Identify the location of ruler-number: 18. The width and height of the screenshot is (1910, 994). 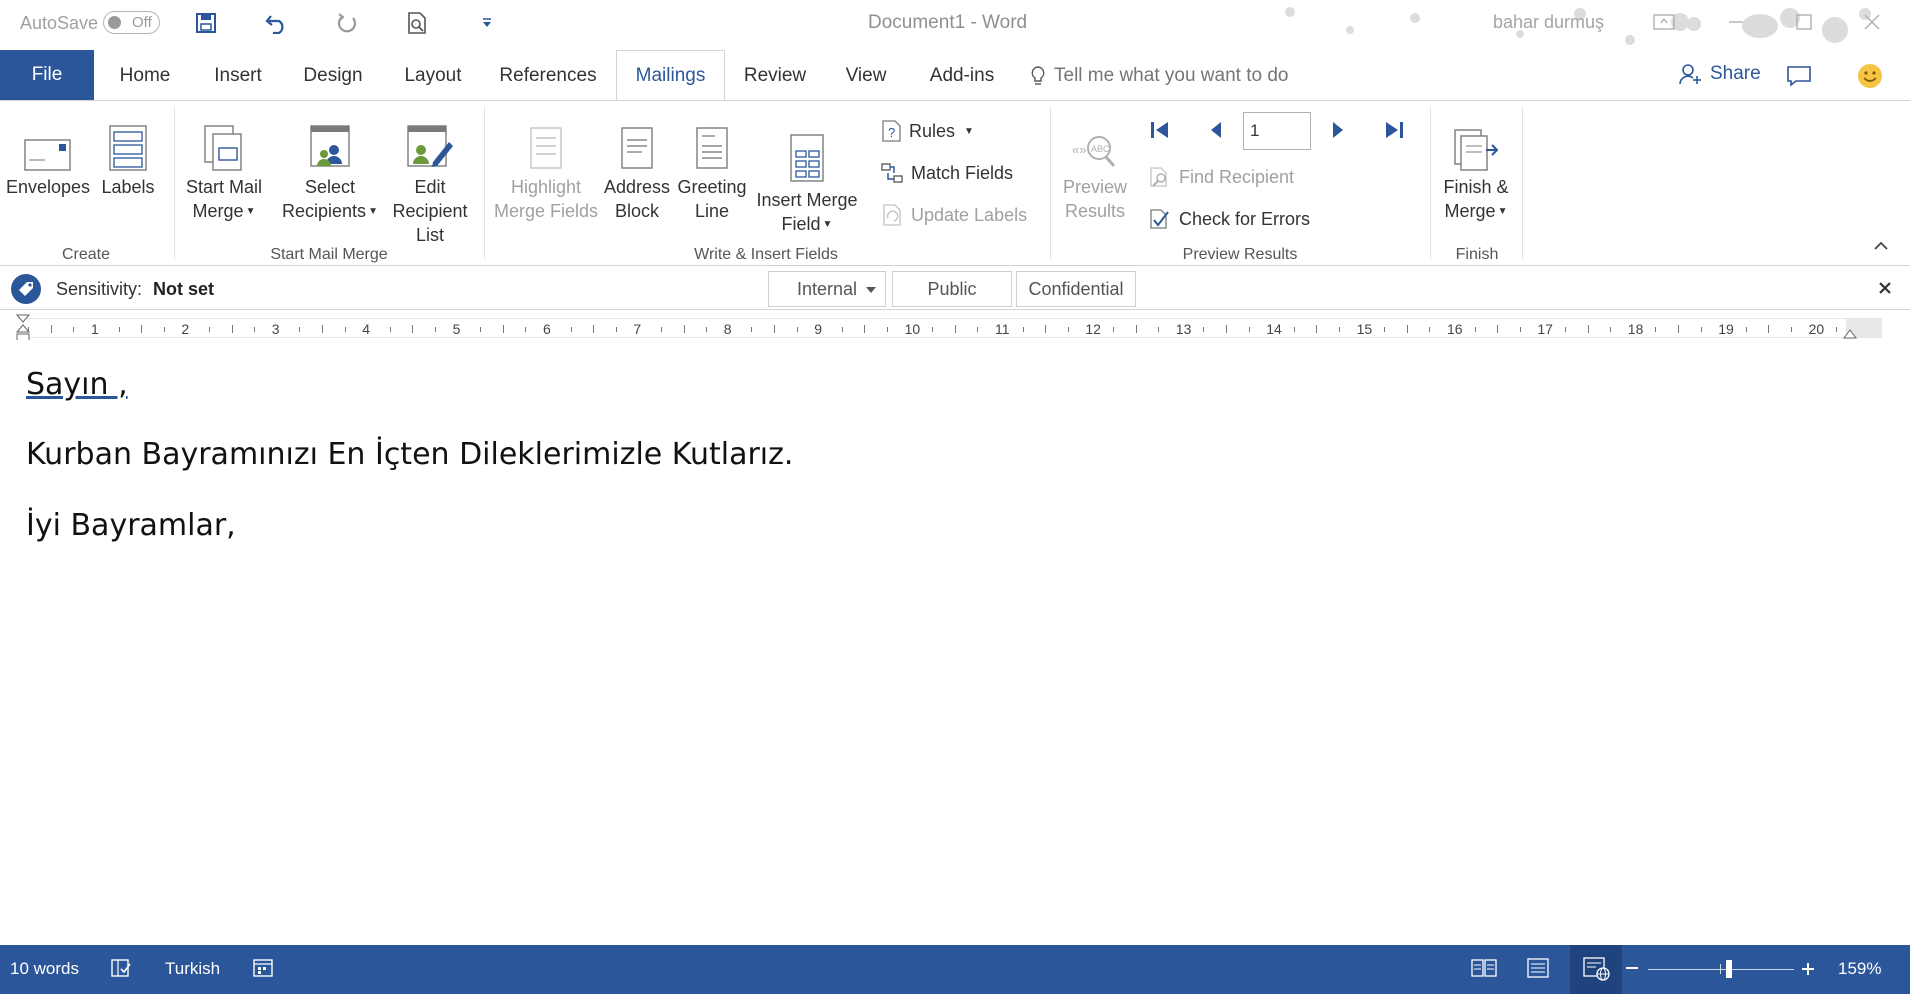
(1635, 329).